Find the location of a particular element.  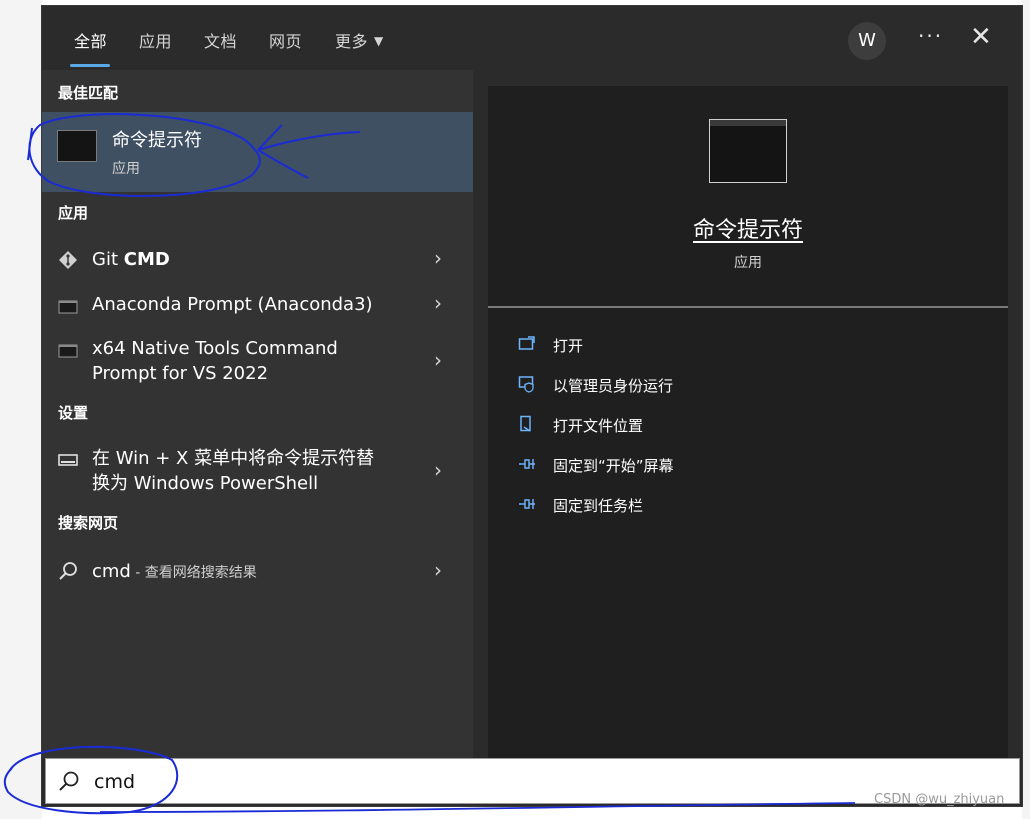

app-item-label-line2: Prompt for VS 2022 is located at coordinates (180, 373).